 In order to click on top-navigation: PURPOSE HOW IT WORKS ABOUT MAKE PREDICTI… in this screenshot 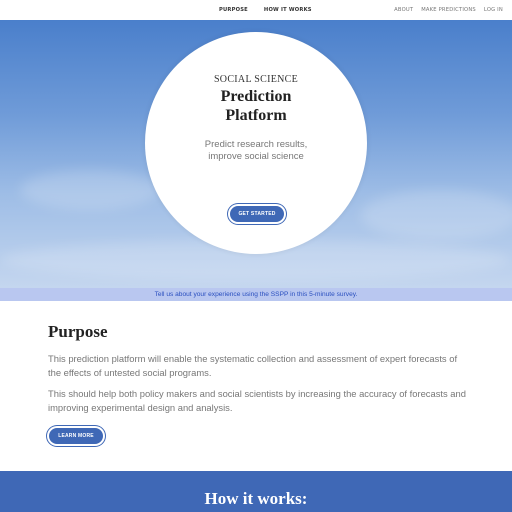, I will do `click(256, 10)`.